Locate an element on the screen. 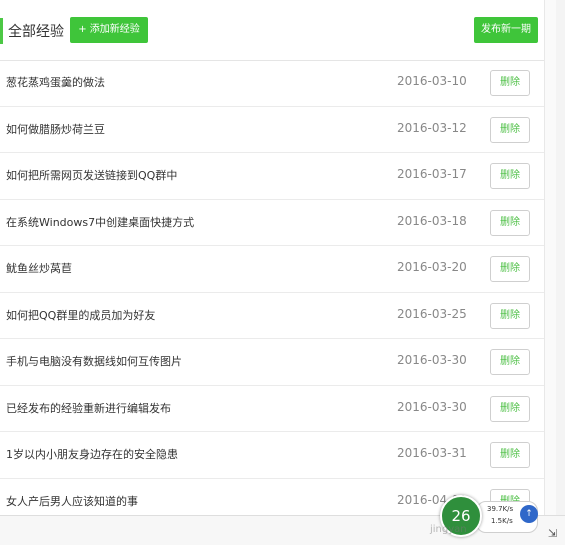 The width and height of the screenshot is (565, 545). item-date: 2016-03-17 is located at coordinates (432, 174).